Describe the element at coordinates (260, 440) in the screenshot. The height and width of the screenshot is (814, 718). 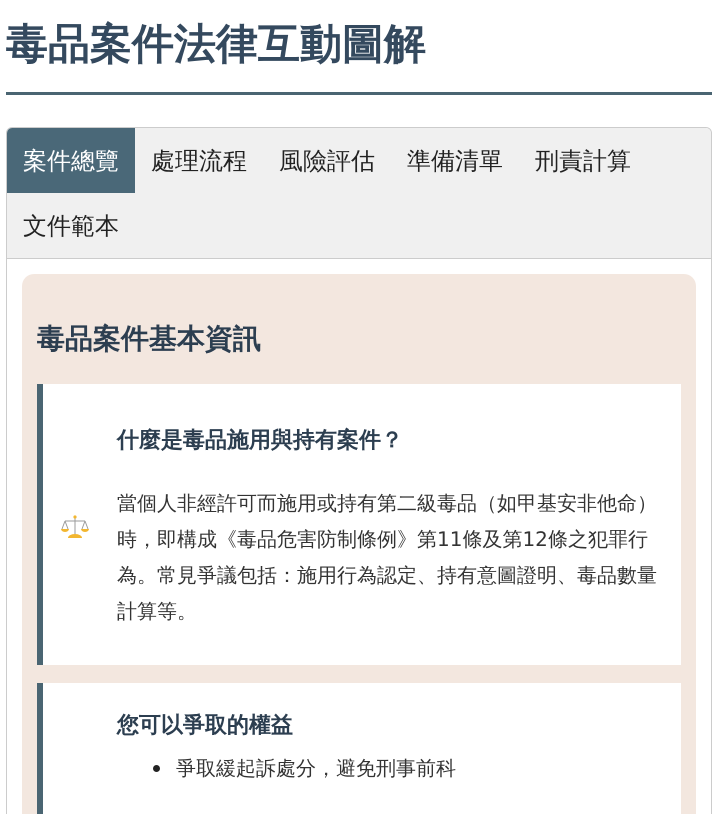
I see `card-heading: 什麼是毒品施用與持有案件？` at that location.